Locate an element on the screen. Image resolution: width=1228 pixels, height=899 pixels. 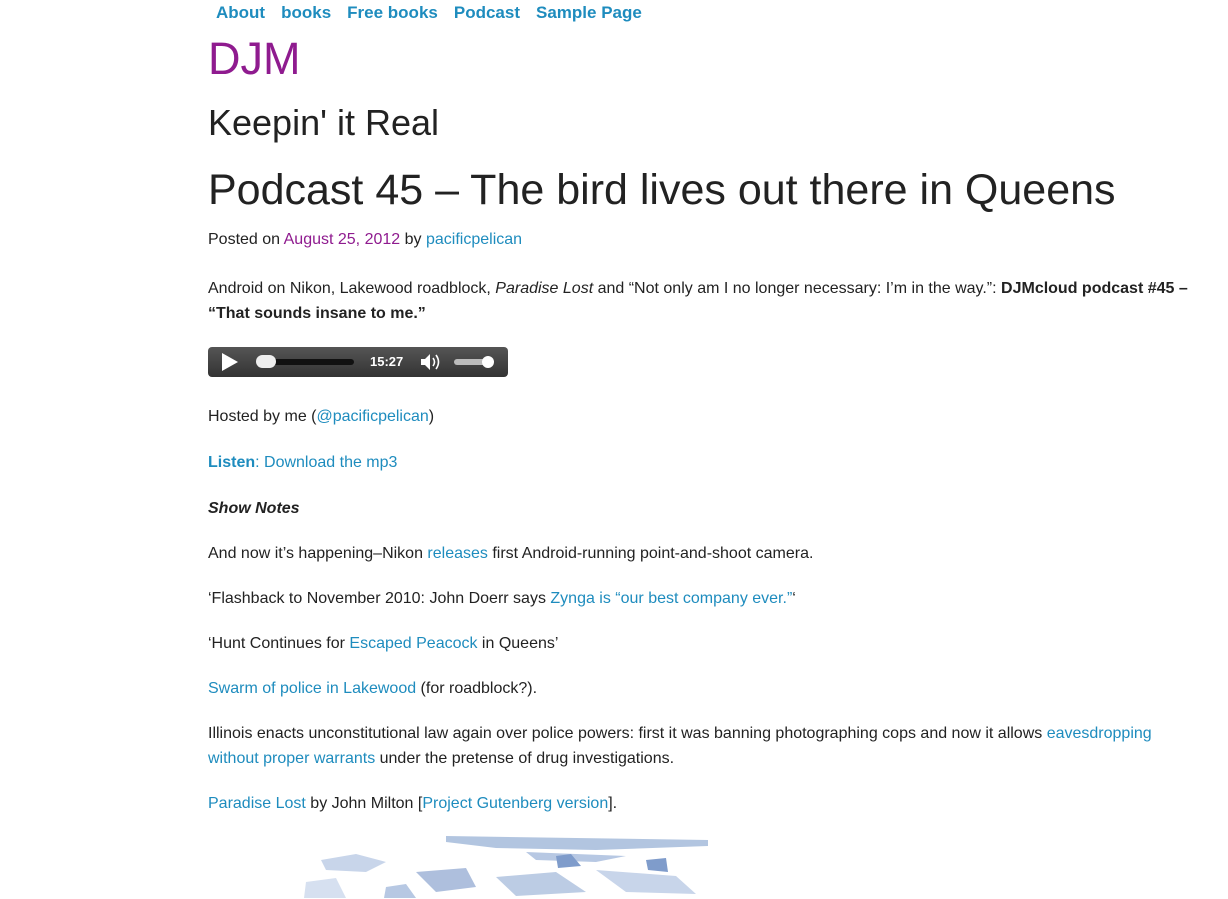
note-text: by John Milton [ is located at coordinates (364, 803).